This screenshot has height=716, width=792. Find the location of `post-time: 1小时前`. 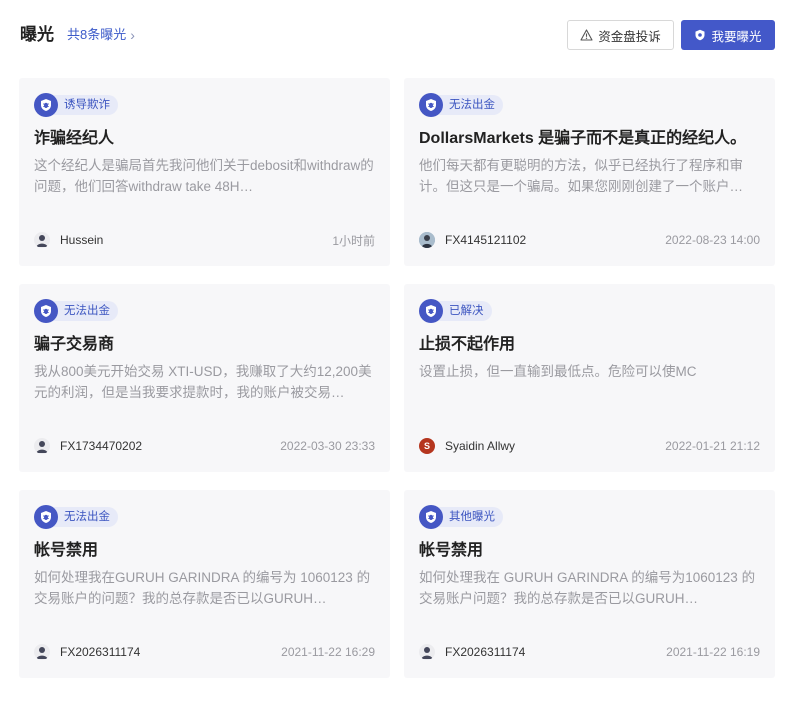

post-time: 1小时前 is located at coordinates (353, 240).